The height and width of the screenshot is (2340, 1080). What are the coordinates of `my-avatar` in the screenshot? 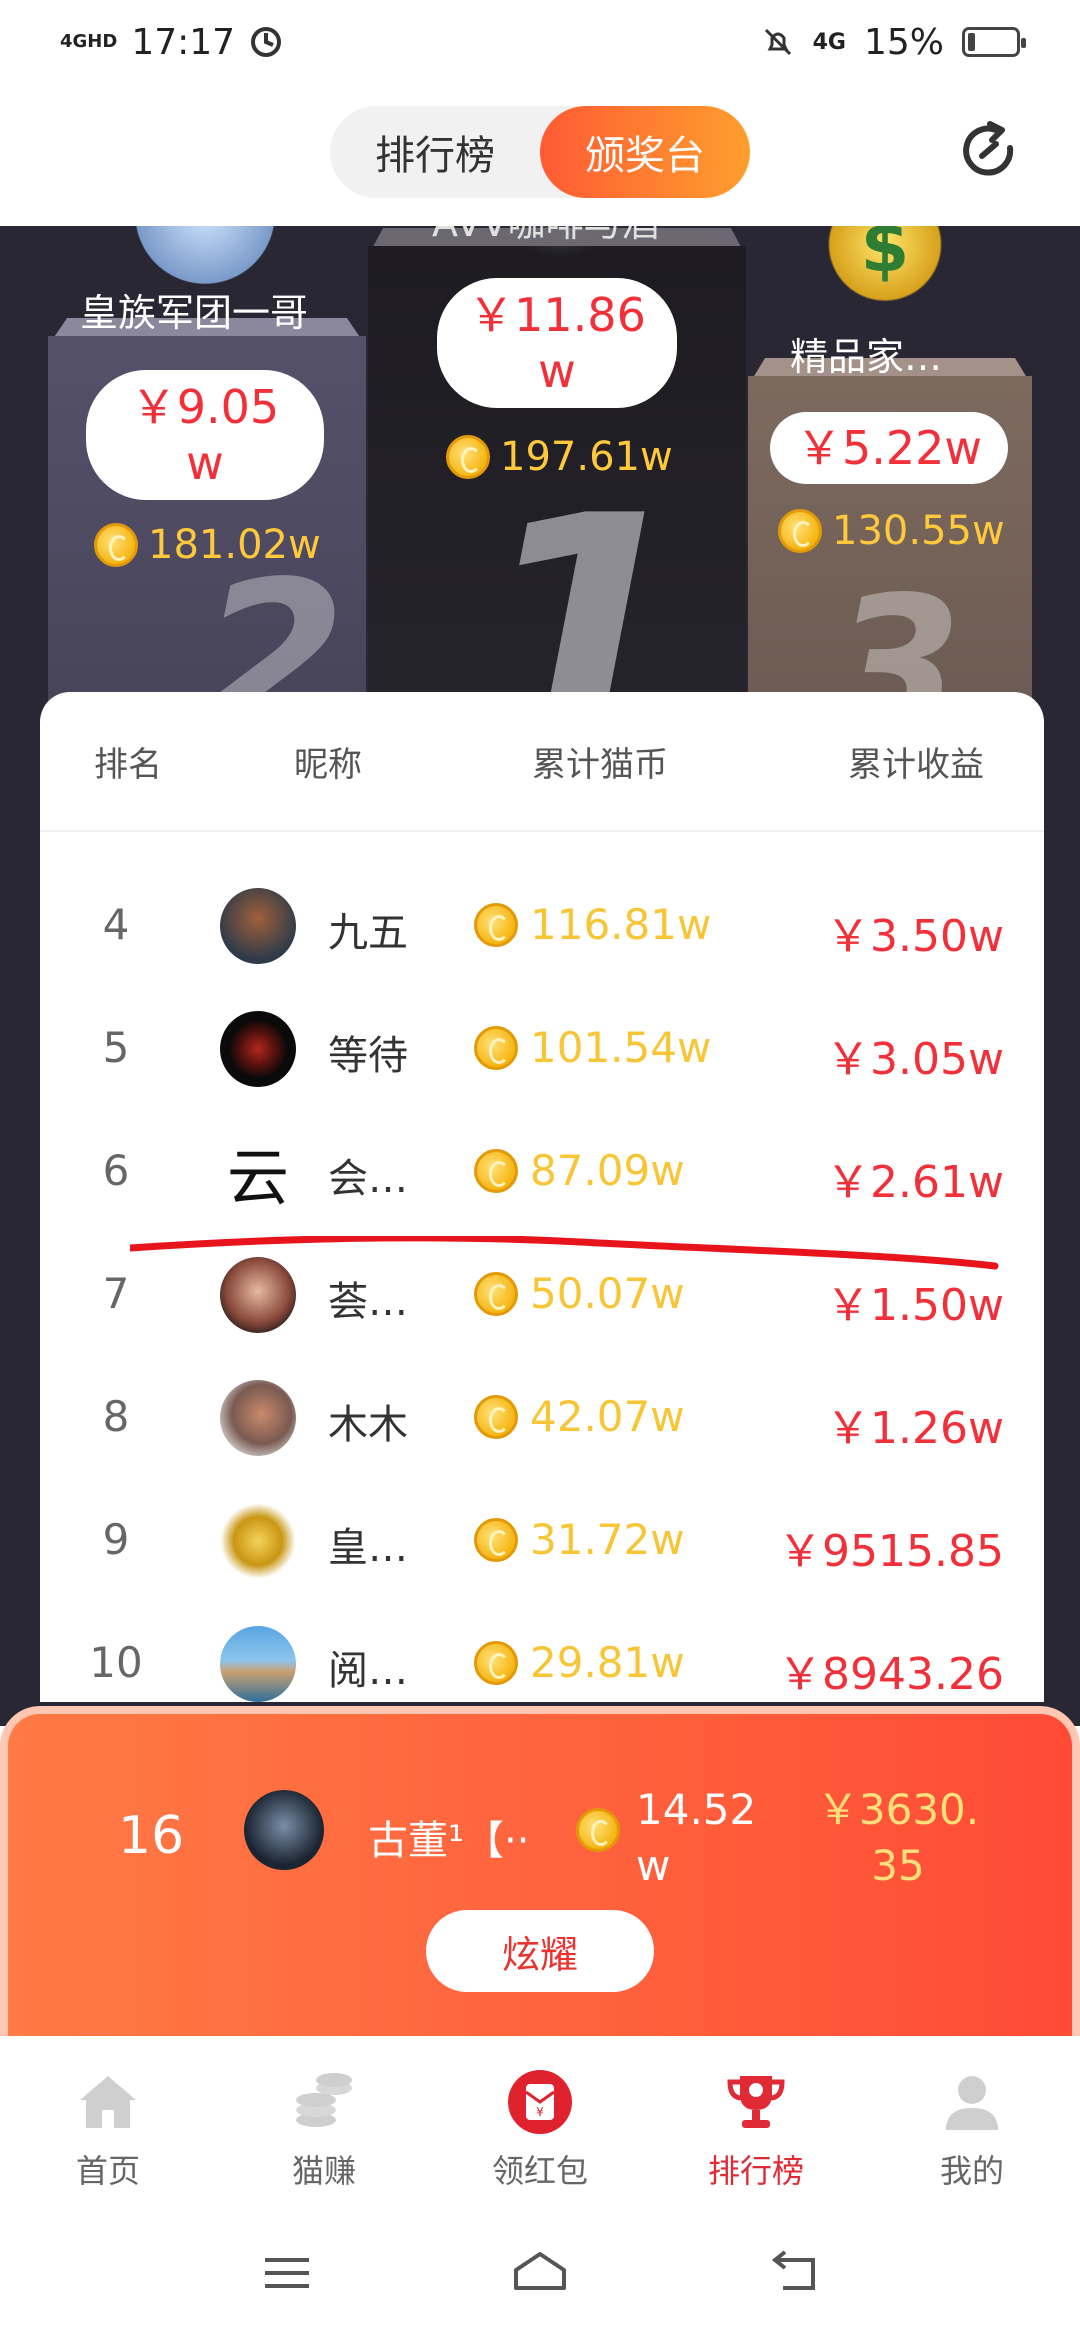 It's located at (284, 1830).